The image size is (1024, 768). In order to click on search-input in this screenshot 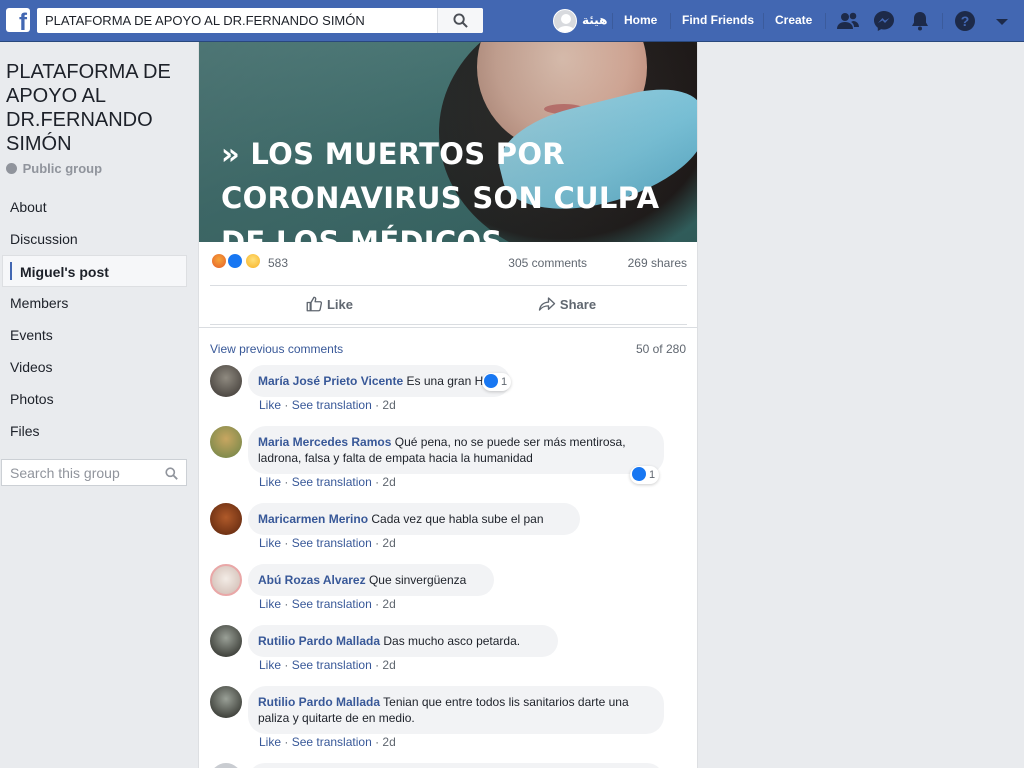, I will do `click(237, 20)`.